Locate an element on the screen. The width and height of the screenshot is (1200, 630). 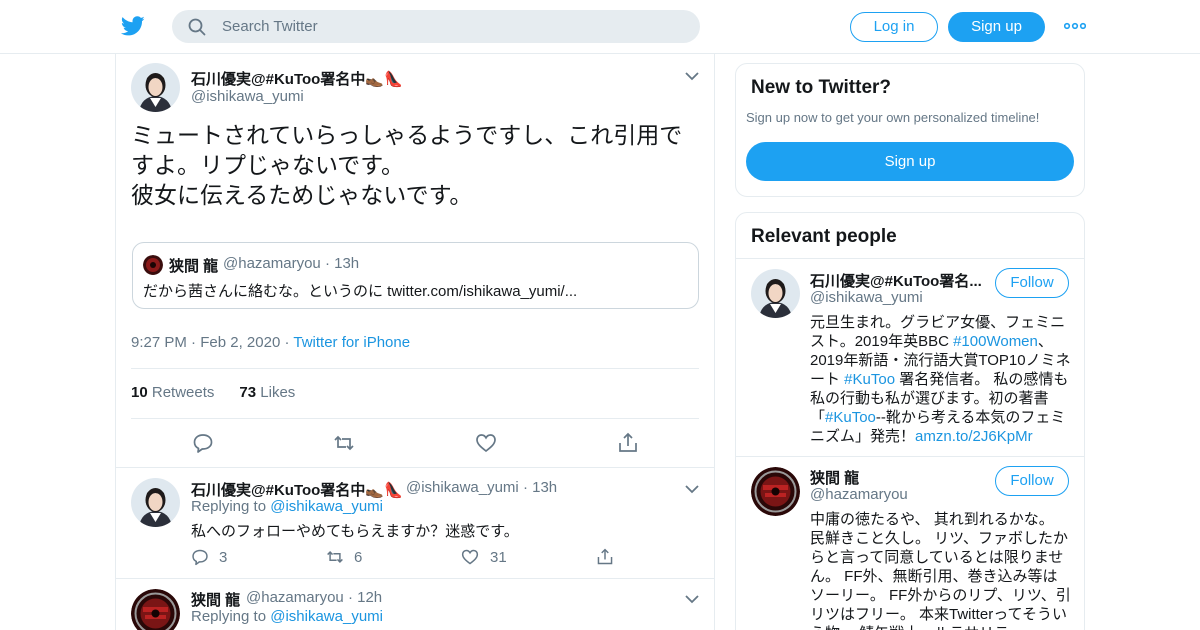
search-icon is located at coordinates (197, 27).